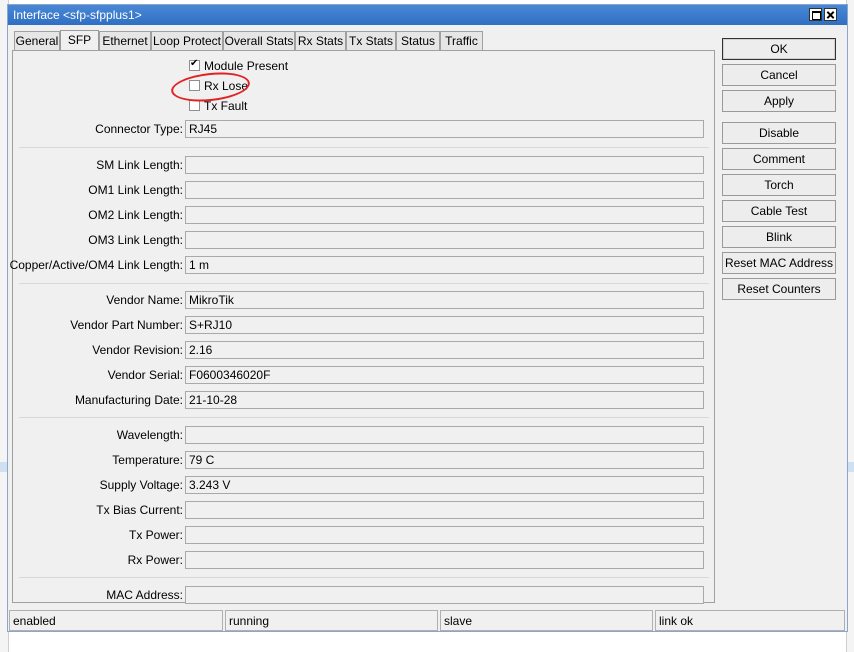 The width and height of the screenshot is (854, 652). What do you see at coordinates (98, 435) in the screenshot?
I see `wavelength-label-cell: Wavelength:` at bounding box center [98, 435].